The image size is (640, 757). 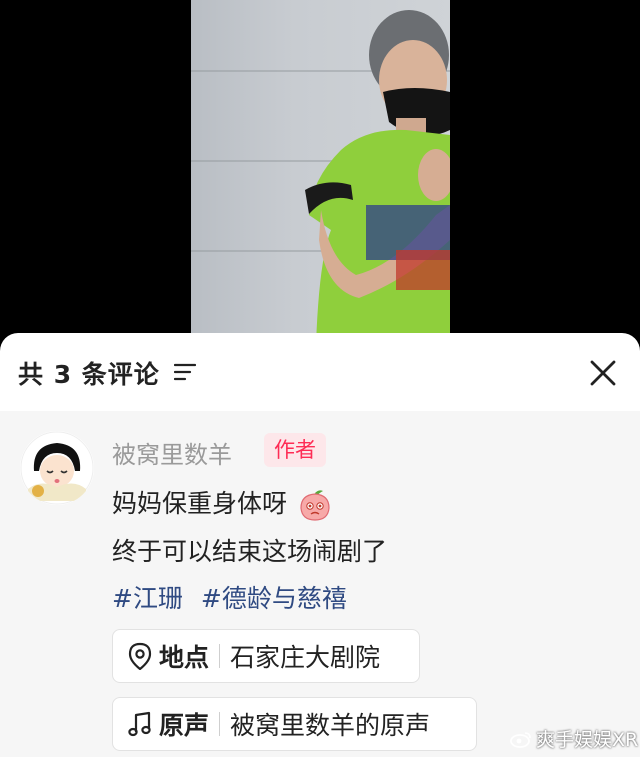 I want to click on video-person-figure, so click(x=377, y=177).